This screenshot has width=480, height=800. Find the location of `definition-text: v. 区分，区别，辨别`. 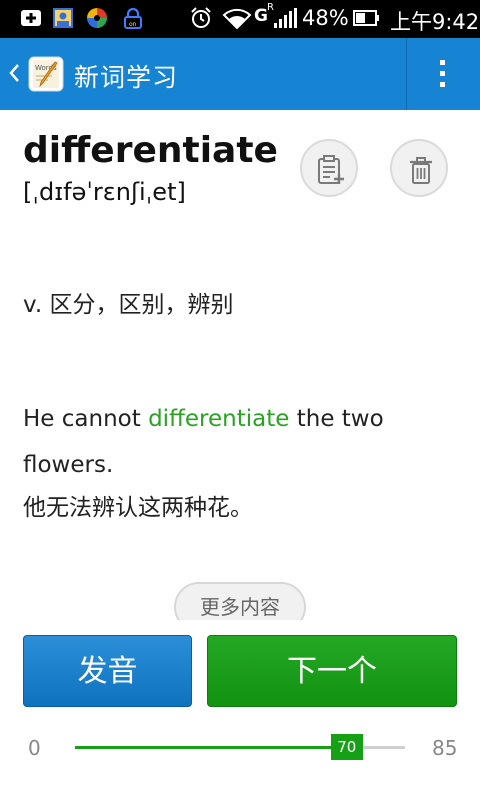

definition-text: v. 区分，区别，辨别 is located at coordinates (128, 305).